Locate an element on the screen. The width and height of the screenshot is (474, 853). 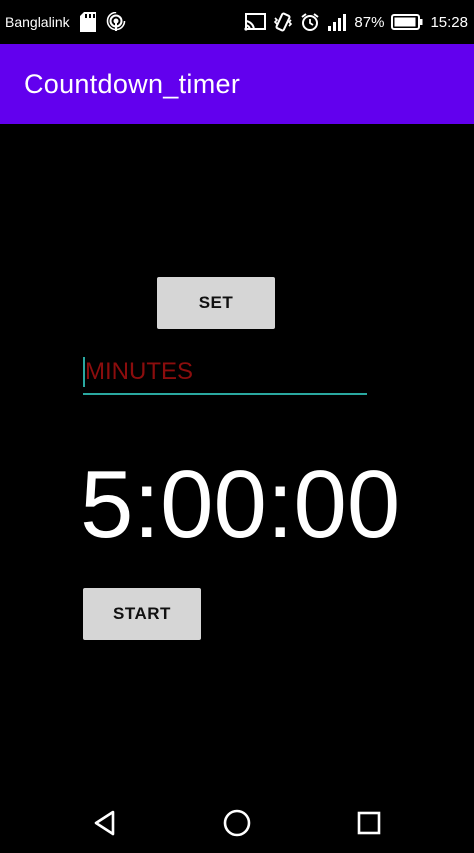
minutes-field-container is located at coordinates (225, 373).